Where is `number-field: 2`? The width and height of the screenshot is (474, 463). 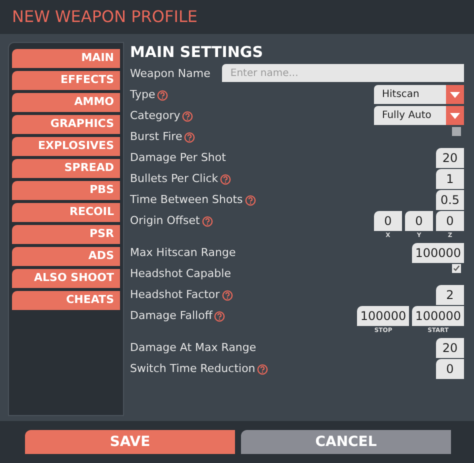 number-field: 2 is located at coordinates (450, 295).